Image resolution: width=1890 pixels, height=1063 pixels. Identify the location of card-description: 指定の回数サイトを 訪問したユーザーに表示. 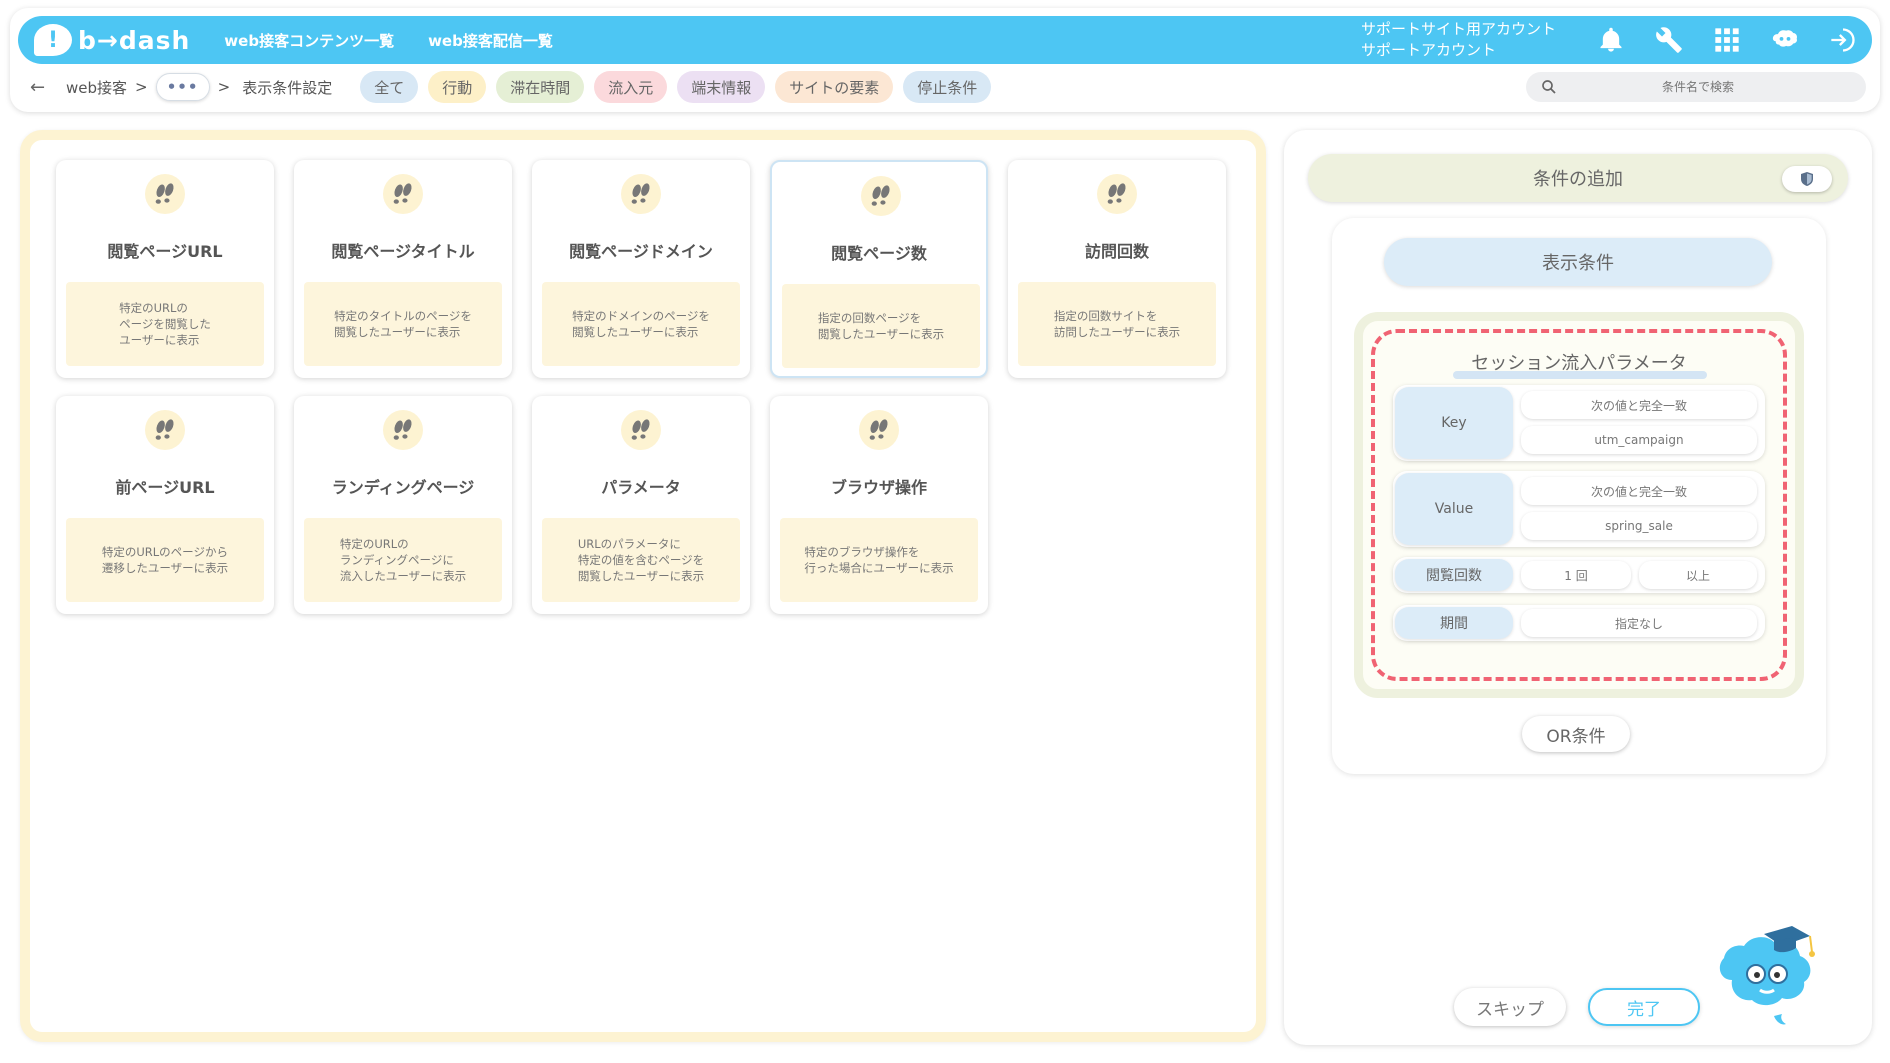
(1117, 324).